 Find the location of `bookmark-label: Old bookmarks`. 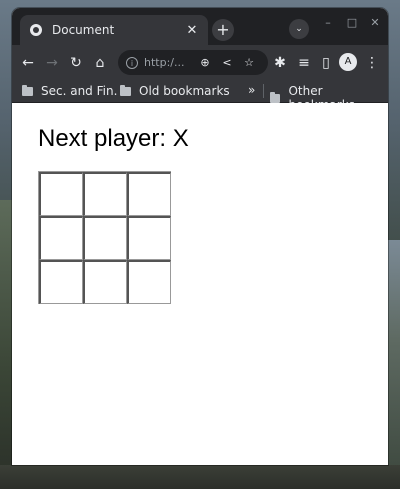

bookmark-label: Old bookmarks is located at coordinates (184, 91).